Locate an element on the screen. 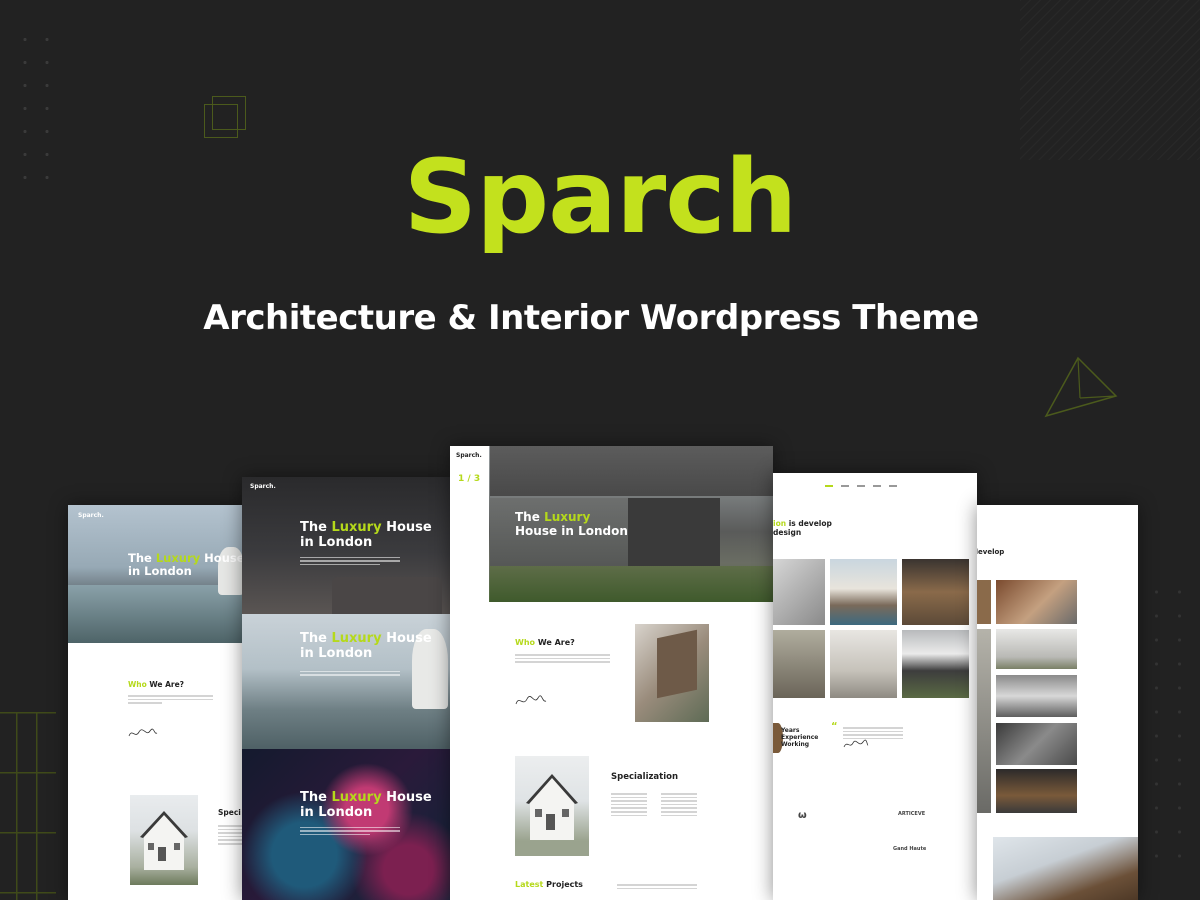 This screenshot has height=900, width=1200. hero-image: Sparch. 1 / 3 The Luxury House in London is located at coordinates (611, 524).